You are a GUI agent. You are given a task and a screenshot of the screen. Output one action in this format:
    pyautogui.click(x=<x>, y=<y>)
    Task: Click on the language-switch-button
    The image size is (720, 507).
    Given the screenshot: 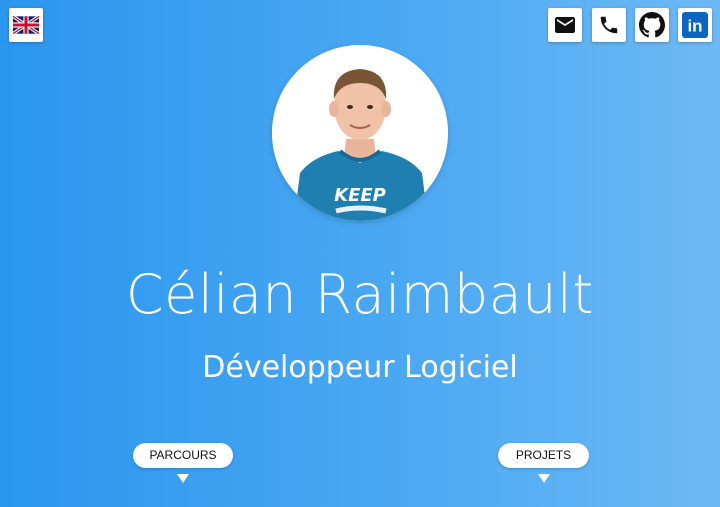 What is the action you would take?
    pyautogui.click(x=26, y=25)
    